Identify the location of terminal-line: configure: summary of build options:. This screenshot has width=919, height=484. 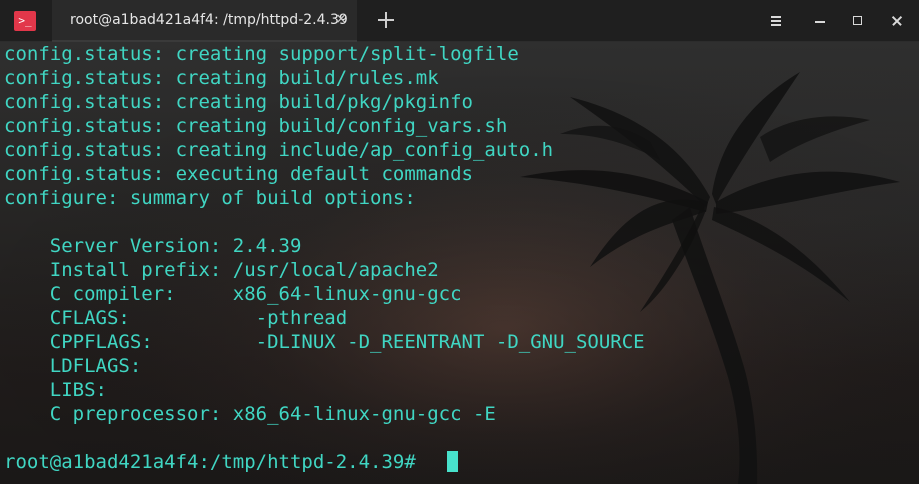
(210, 198).